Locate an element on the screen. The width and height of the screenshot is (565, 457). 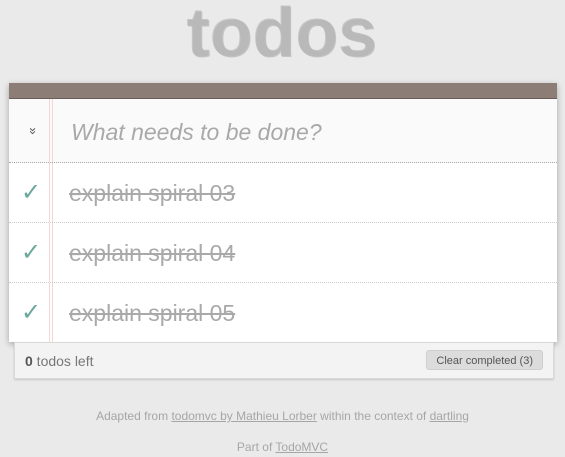
dartling-link: dartling is located at coordinates (449, 416).